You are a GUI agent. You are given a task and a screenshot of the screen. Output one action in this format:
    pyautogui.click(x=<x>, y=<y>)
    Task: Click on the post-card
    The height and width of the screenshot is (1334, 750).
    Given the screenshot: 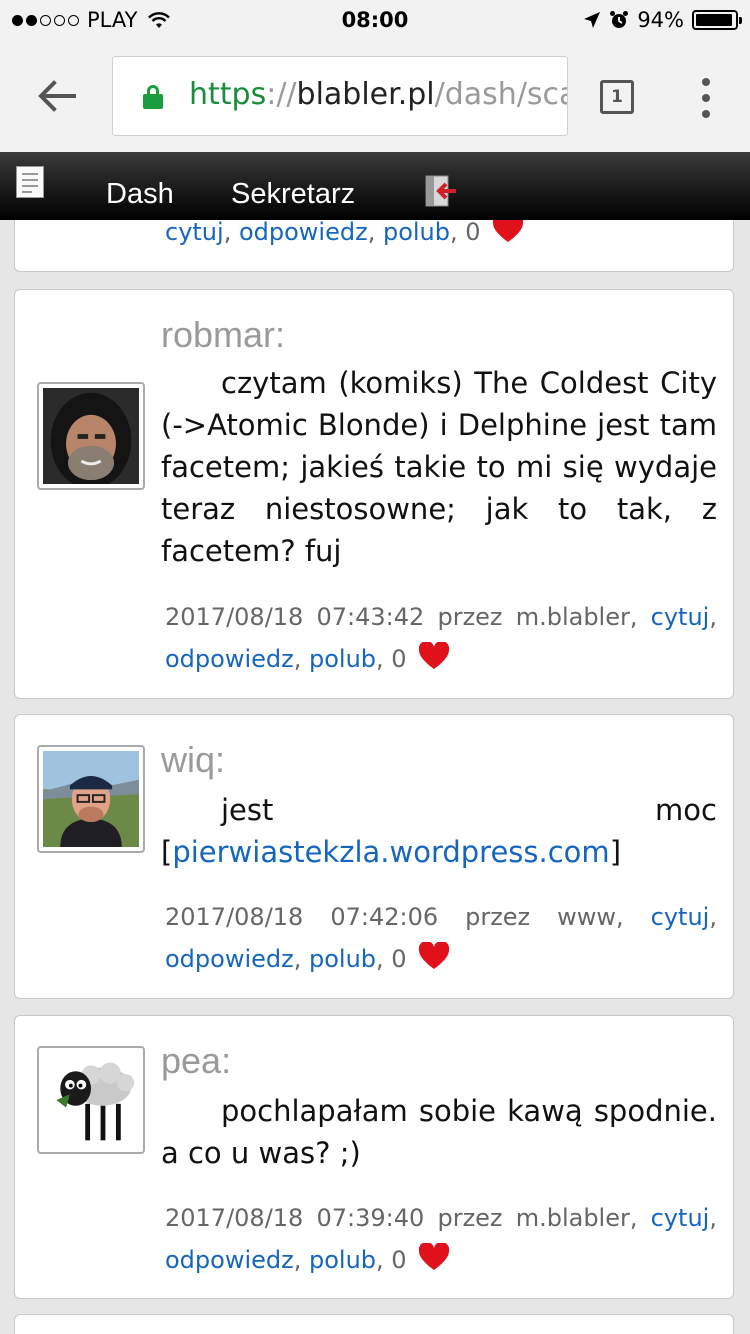 What is the action you would take?
    pyautogui.click(x=374, y=1324)
    